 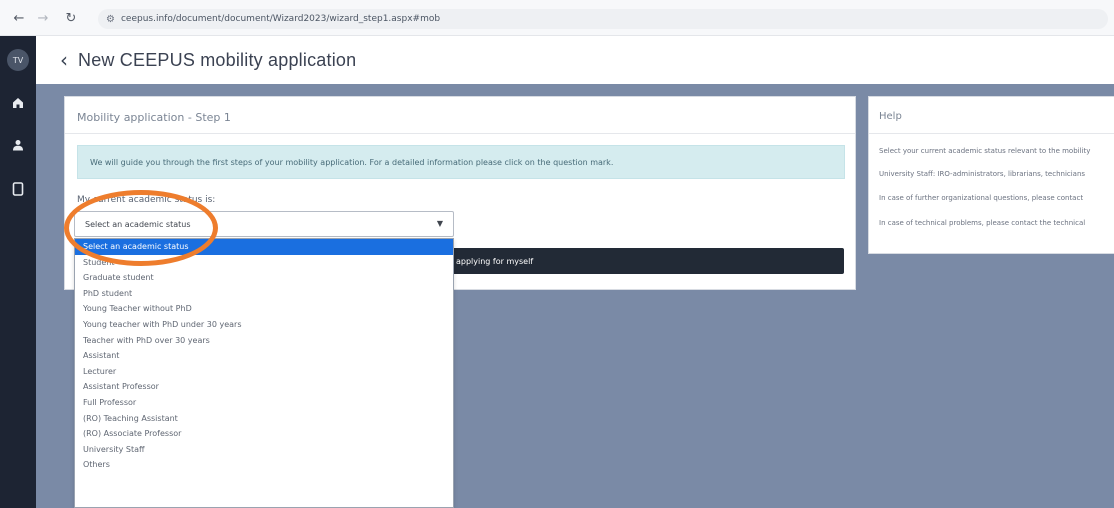 I want to click on apply-for-myself-button: applying for myself, so click(x=649, y=261).